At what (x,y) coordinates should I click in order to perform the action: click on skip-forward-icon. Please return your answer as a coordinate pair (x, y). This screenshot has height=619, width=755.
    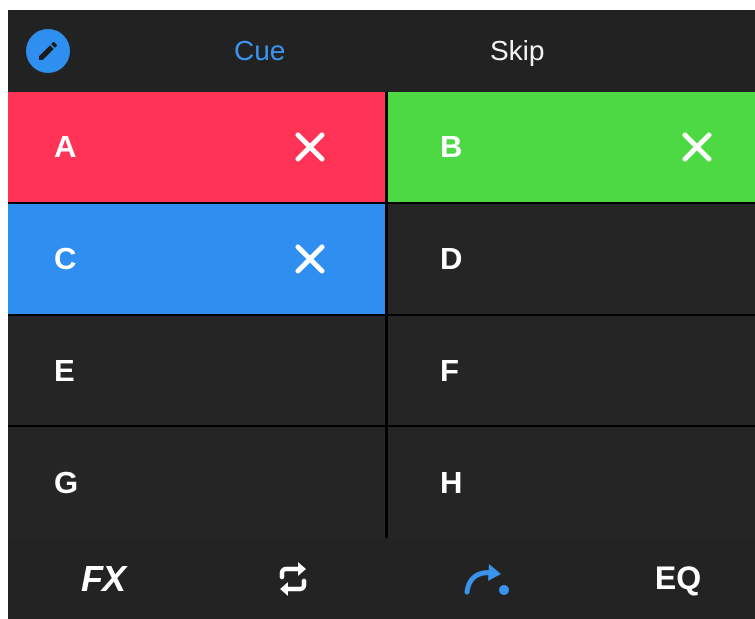
    Looking at the image, I should click on (486, 579).